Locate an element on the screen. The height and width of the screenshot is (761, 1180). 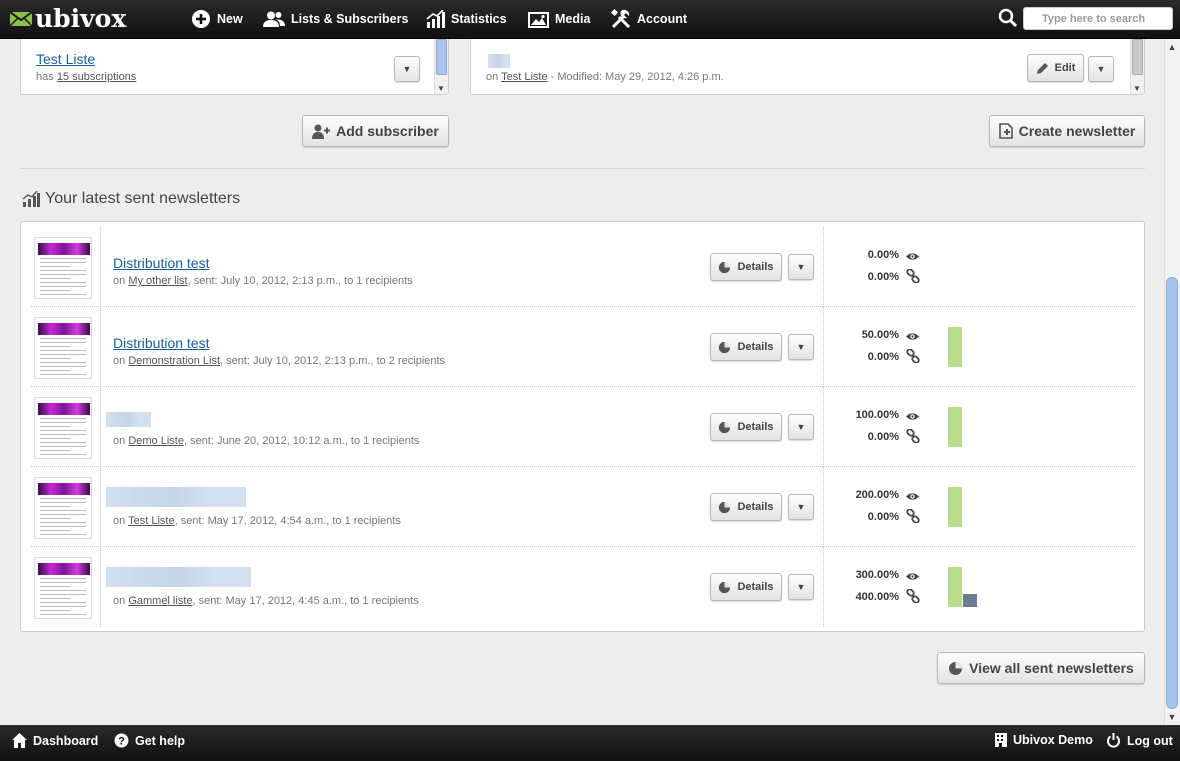
view-all-label: View all sent newsletters is located at coordinates (1051, 668).